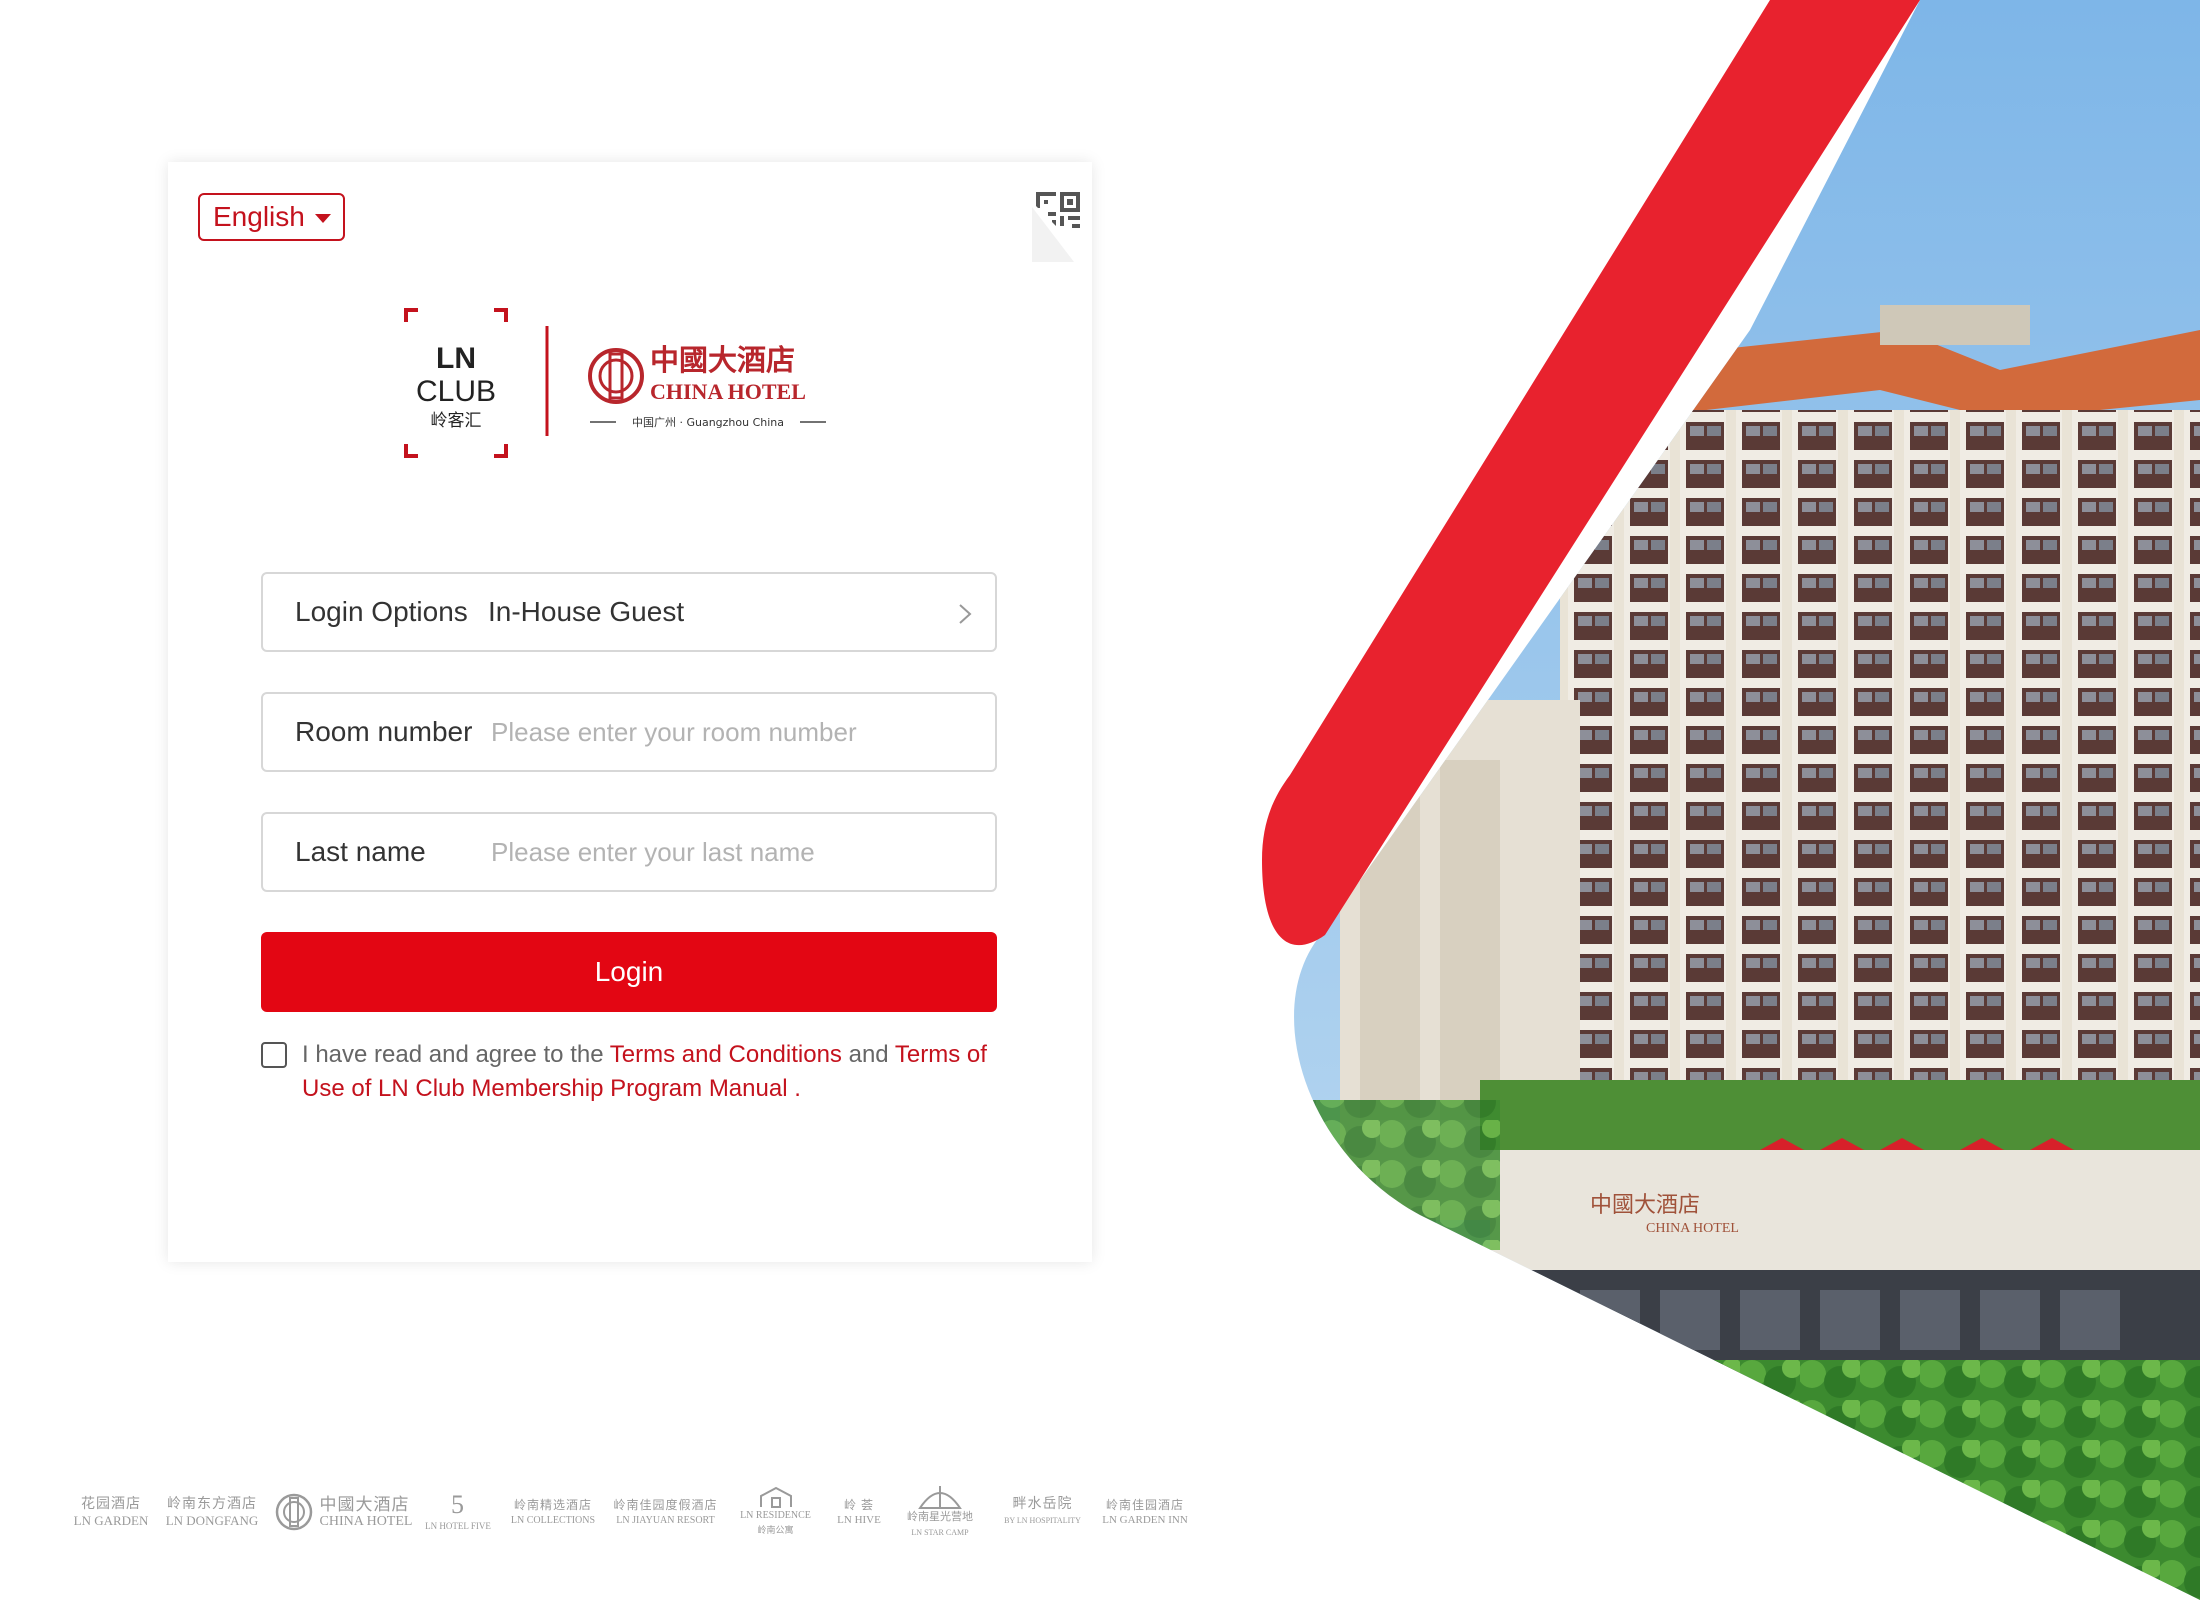 Image resolution: width=2200 pixels, height=1600 pixels. What do you see at coordinates (384, 731) in the screenshot?
I see `room-number-label: Room number` at bounding box center [384, 731].